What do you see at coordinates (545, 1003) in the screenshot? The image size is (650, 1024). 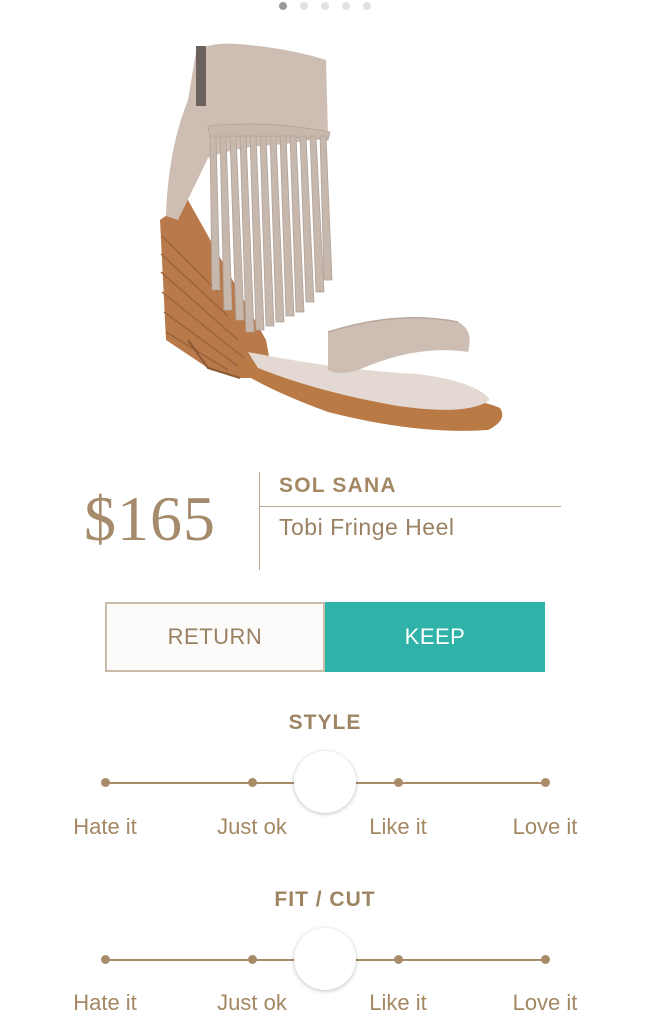 I see `fit-label-love: Love it` at bounding box center [545, 1003].